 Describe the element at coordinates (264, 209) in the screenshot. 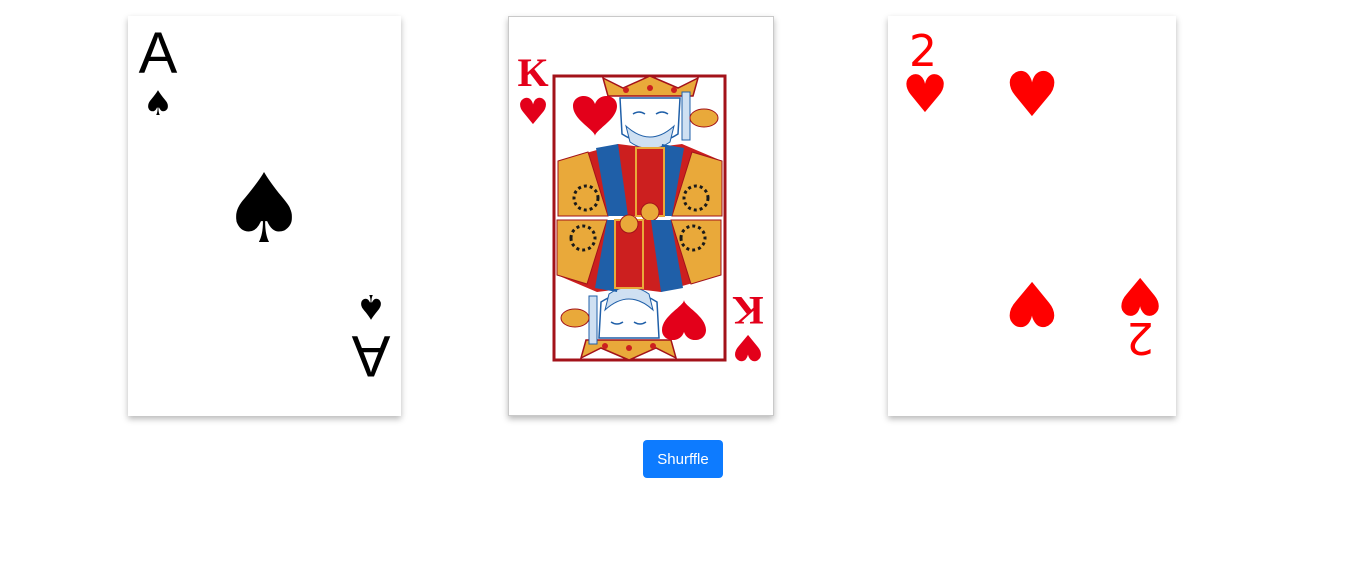

I see `spade-pip-icon: ♠` at that location.